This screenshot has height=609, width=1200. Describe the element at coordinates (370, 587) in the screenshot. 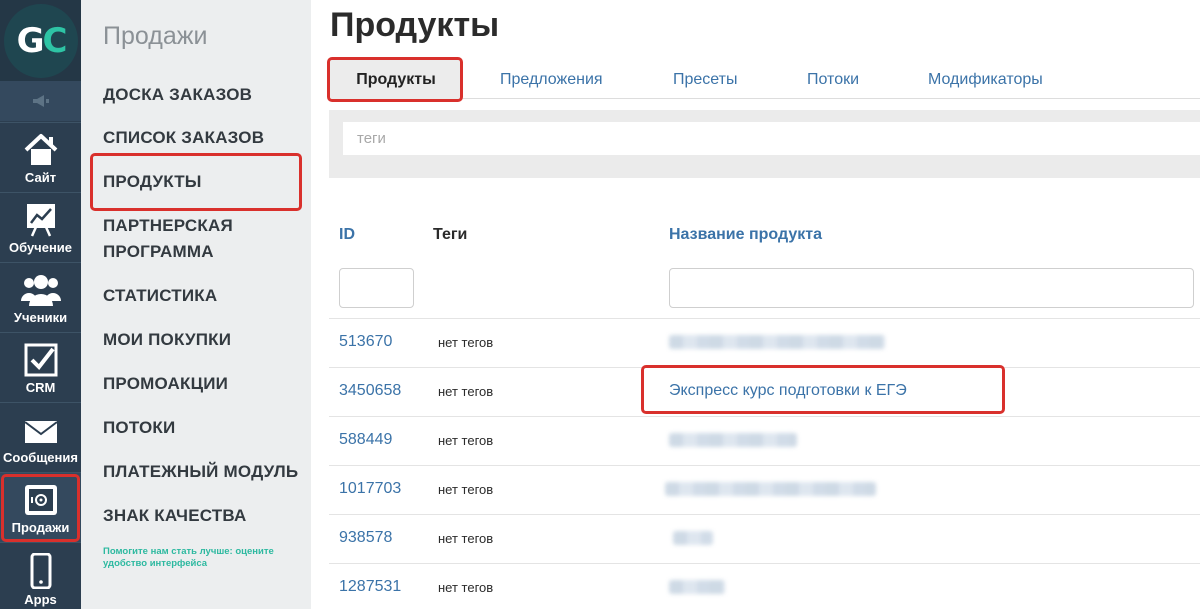

I see `product-id-link: 1287531` at that location.